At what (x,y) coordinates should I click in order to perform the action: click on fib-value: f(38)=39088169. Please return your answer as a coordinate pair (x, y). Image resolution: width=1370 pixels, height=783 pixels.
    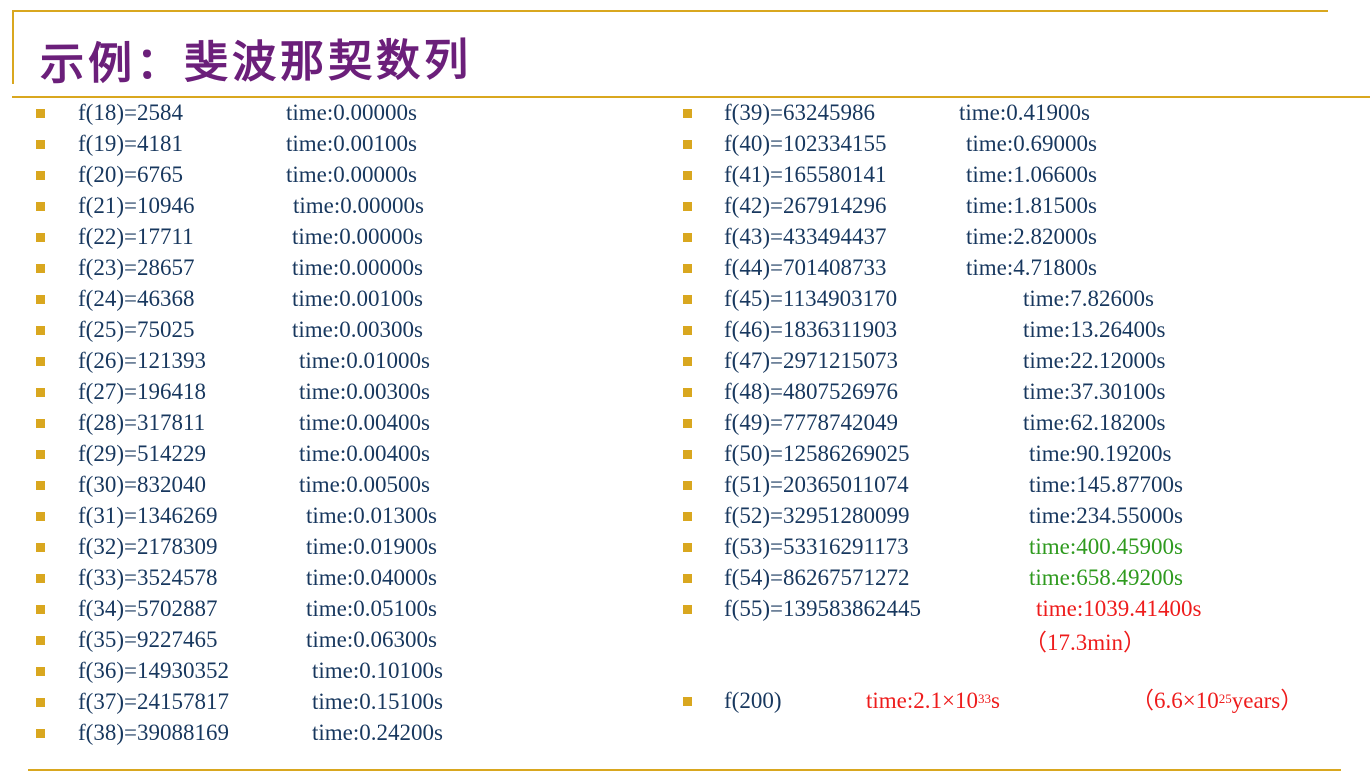
    Looking at the image, I should click on (153, 732).